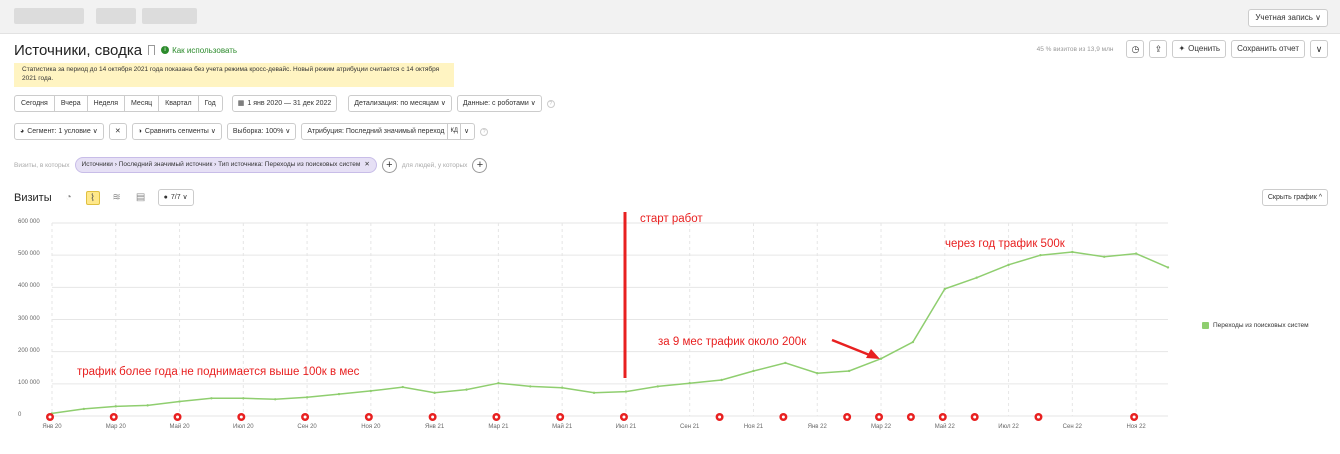 This screenshot has width=1340, height=454. I want to click on annotation-nine-months: за 9 мес трафик около 200к, so click(732, 342).